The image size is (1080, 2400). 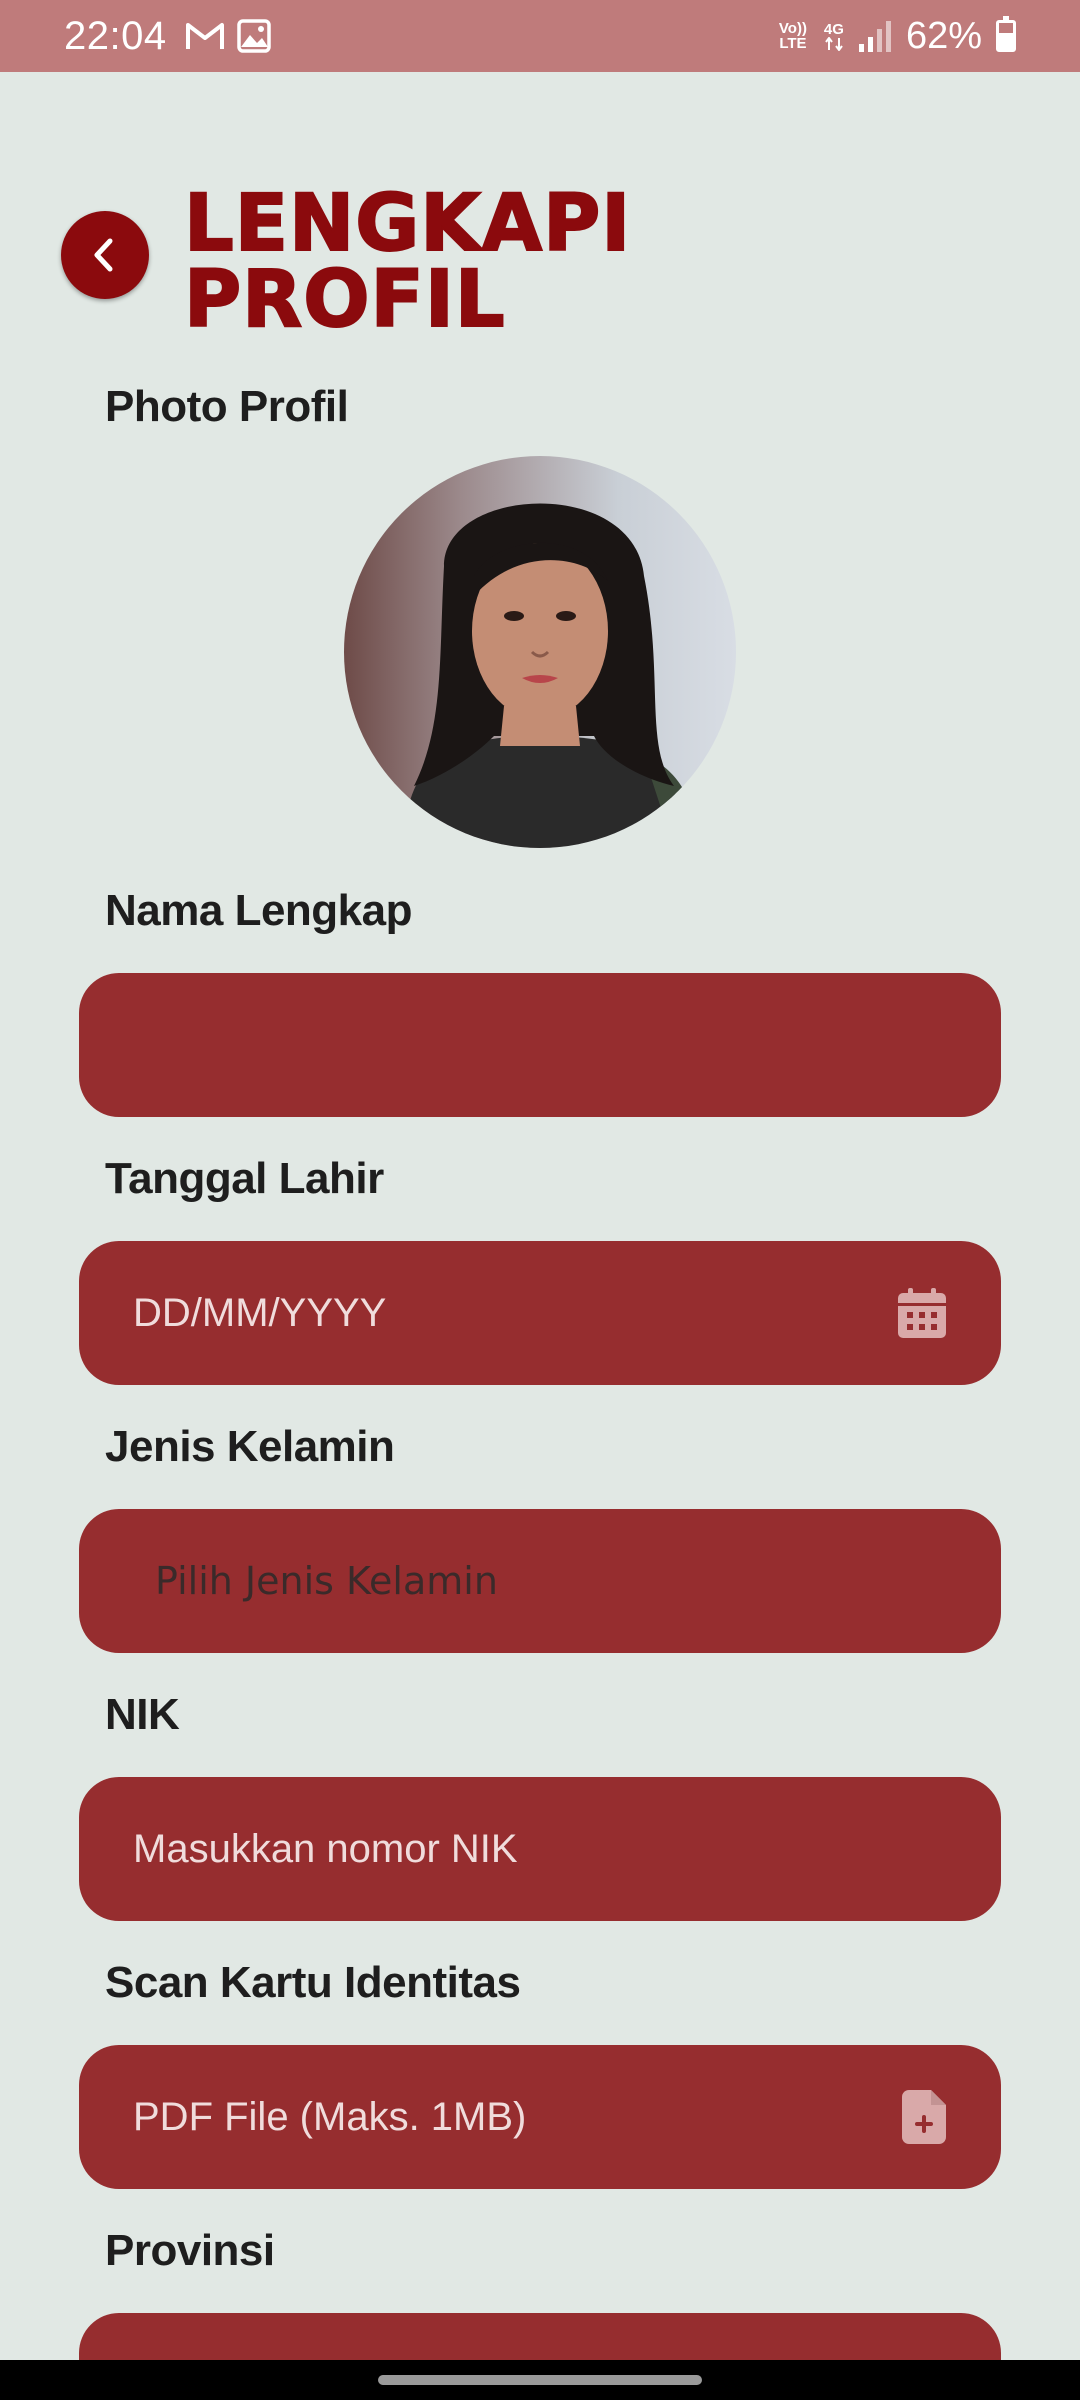 I want to click on home-gesture-handle, so click(x=540, y=2380).